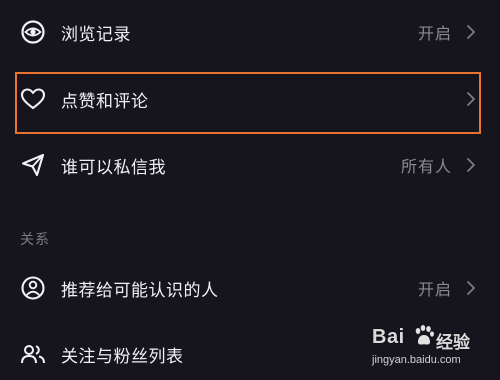 This screenshot has height=380, width=500. What do you see at coordinates (122, 356) in the screenshot?
I see `setting-label: 关注与粉丝列表` at bounding box center [122, 356].